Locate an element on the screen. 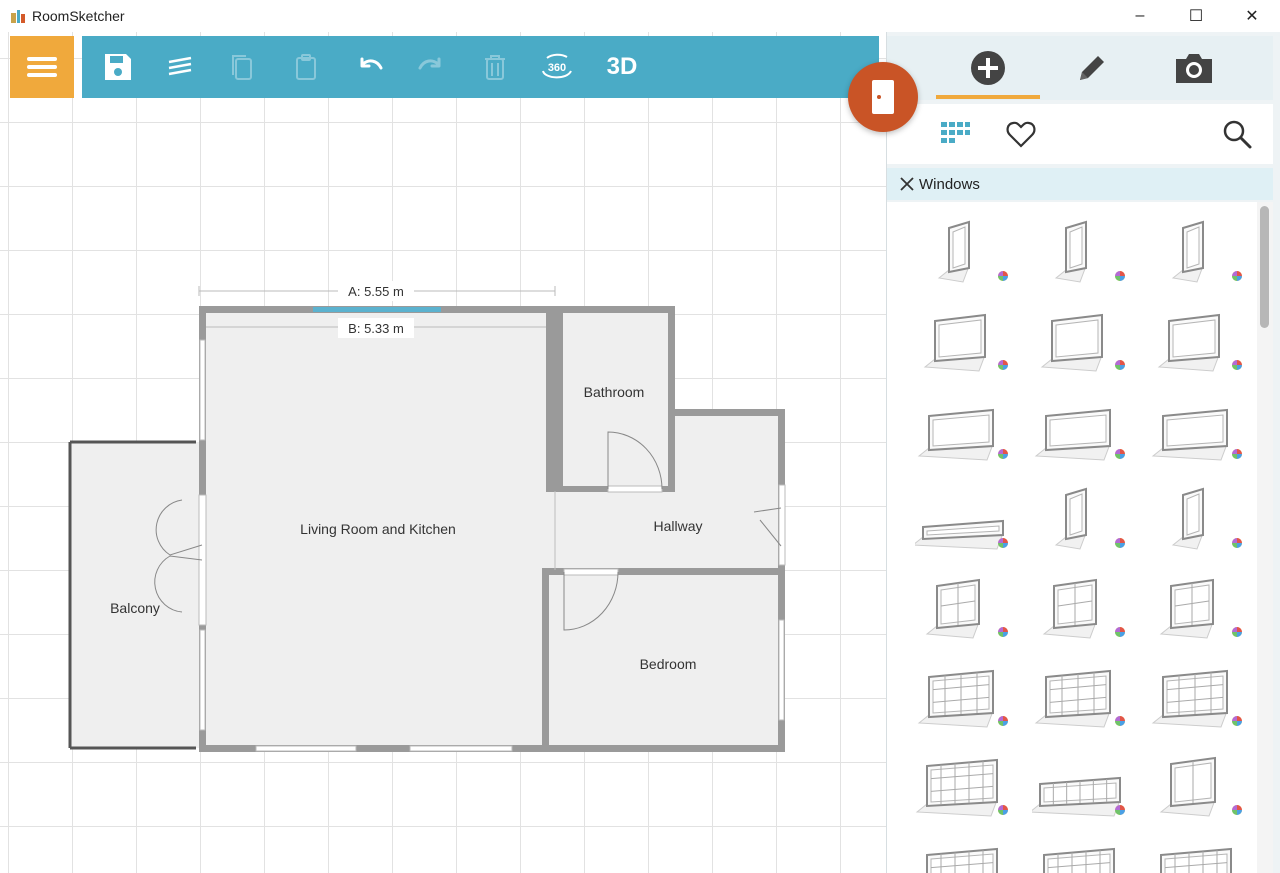 This screenshot has height=873, width=1280. window-controls: – ☐ ✕ is located at coordinates (1196, 16).